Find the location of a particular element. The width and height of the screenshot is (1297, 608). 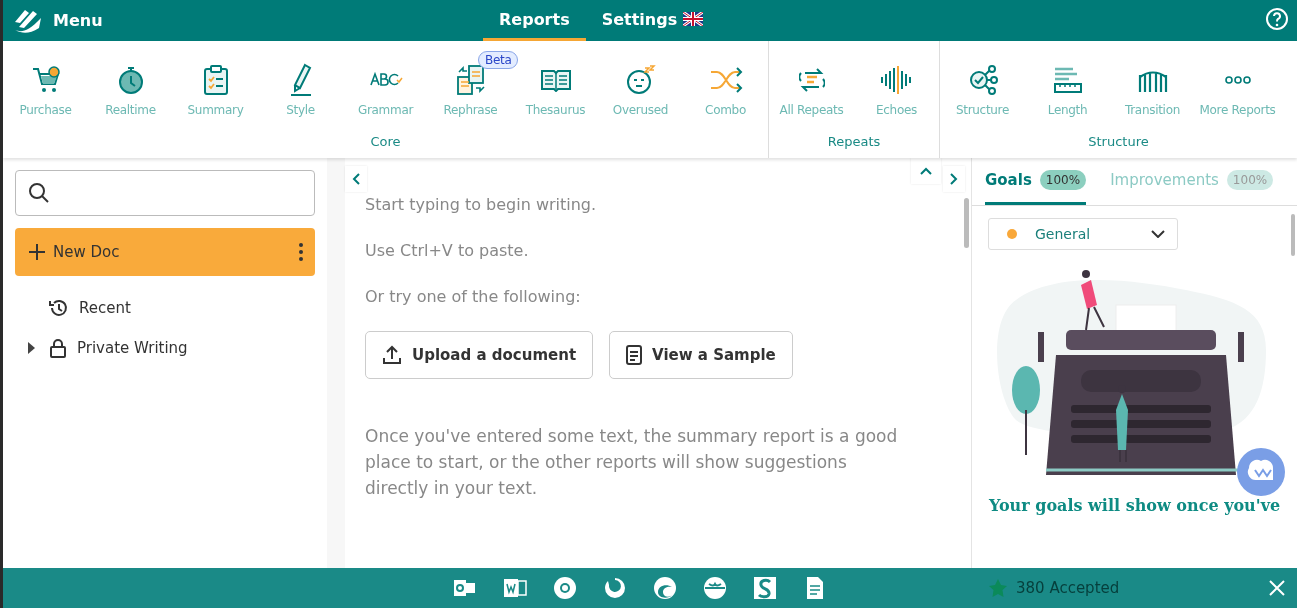

word-doc-icon is located at coordinates (515, 588).